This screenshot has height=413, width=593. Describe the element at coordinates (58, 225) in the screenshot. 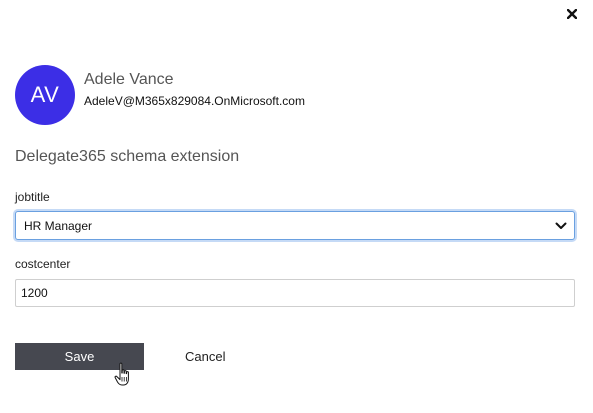

I see `jobtitle-selected-value: HR Manager` at that location.